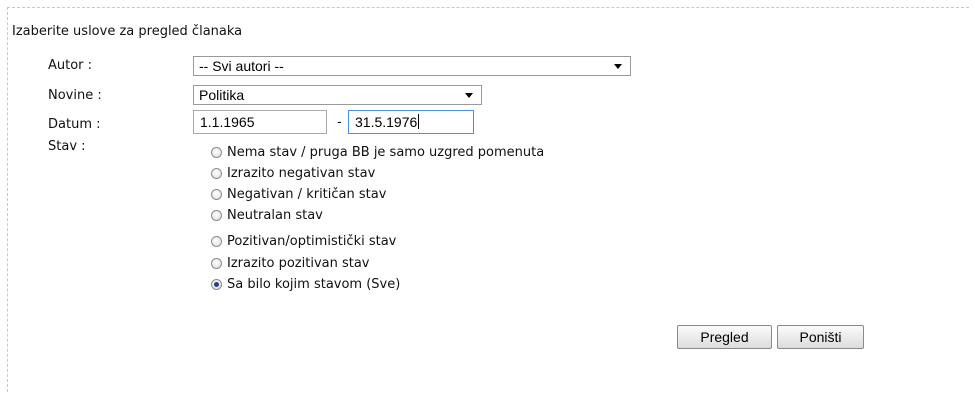  Describe the element at coordinates (74, 124) in the screenshot. I see `datum-label: Datum :` at that location.